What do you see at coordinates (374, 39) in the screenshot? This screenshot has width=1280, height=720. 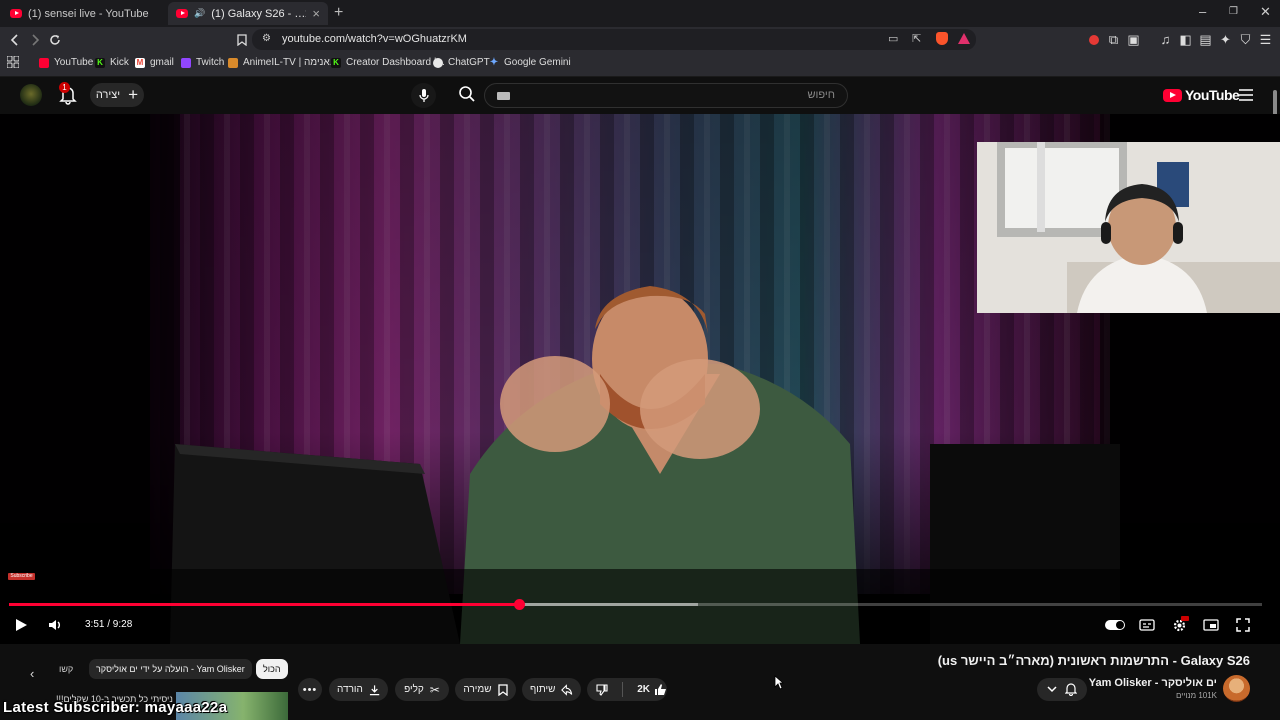 I see `url-text: youtube.com/watch?v=wOGhuatzrKM` at bounding box center [374, 39].